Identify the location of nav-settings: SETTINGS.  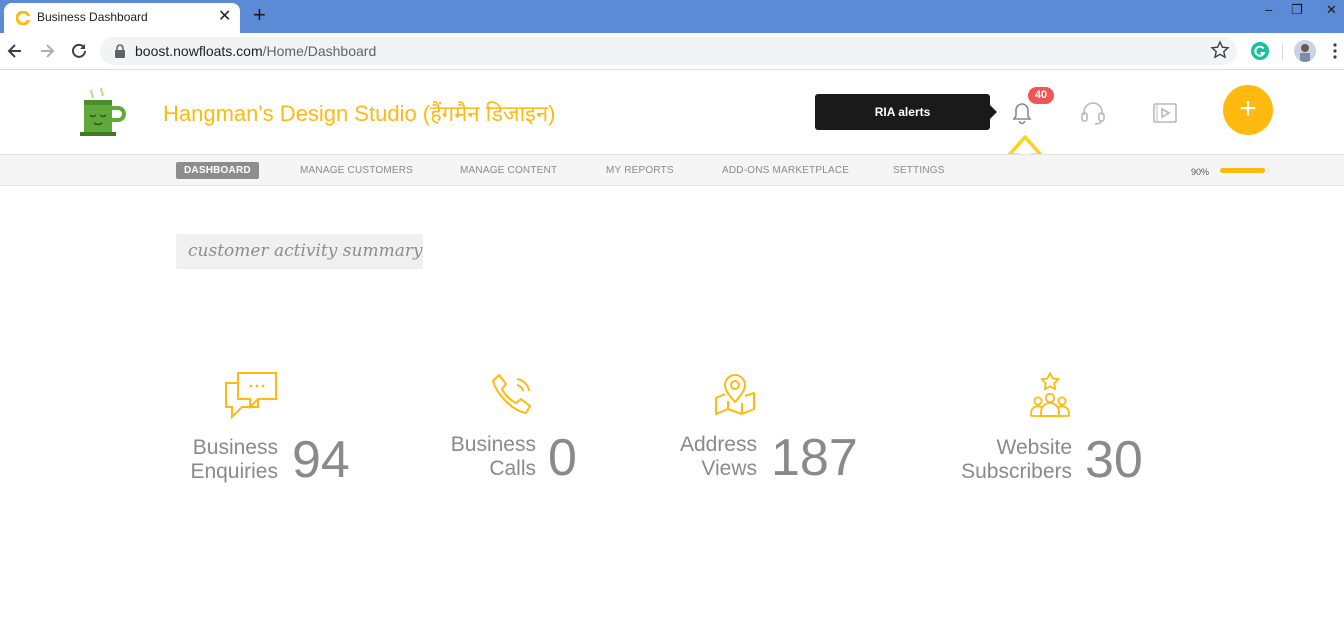
(919, 170).